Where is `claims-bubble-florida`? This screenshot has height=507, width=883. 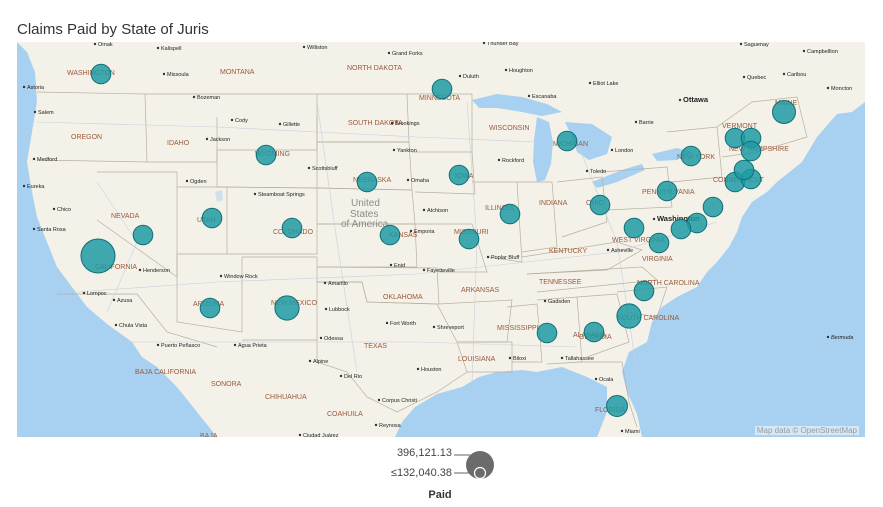
claims-bubble-florida is located at coordinates (617, 406).